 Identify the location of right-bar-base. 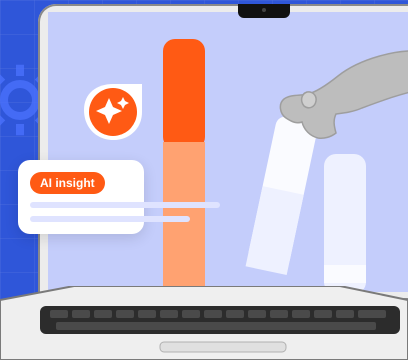
(345, 274).